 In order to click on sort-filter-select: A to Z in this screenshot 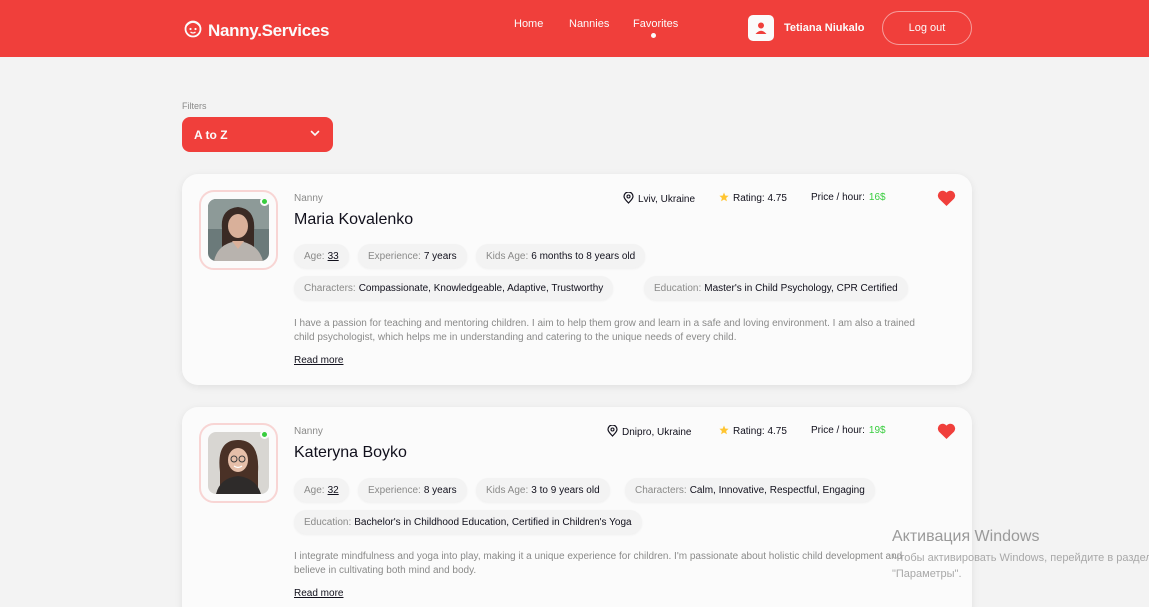, I will do `click(257, 134)`.